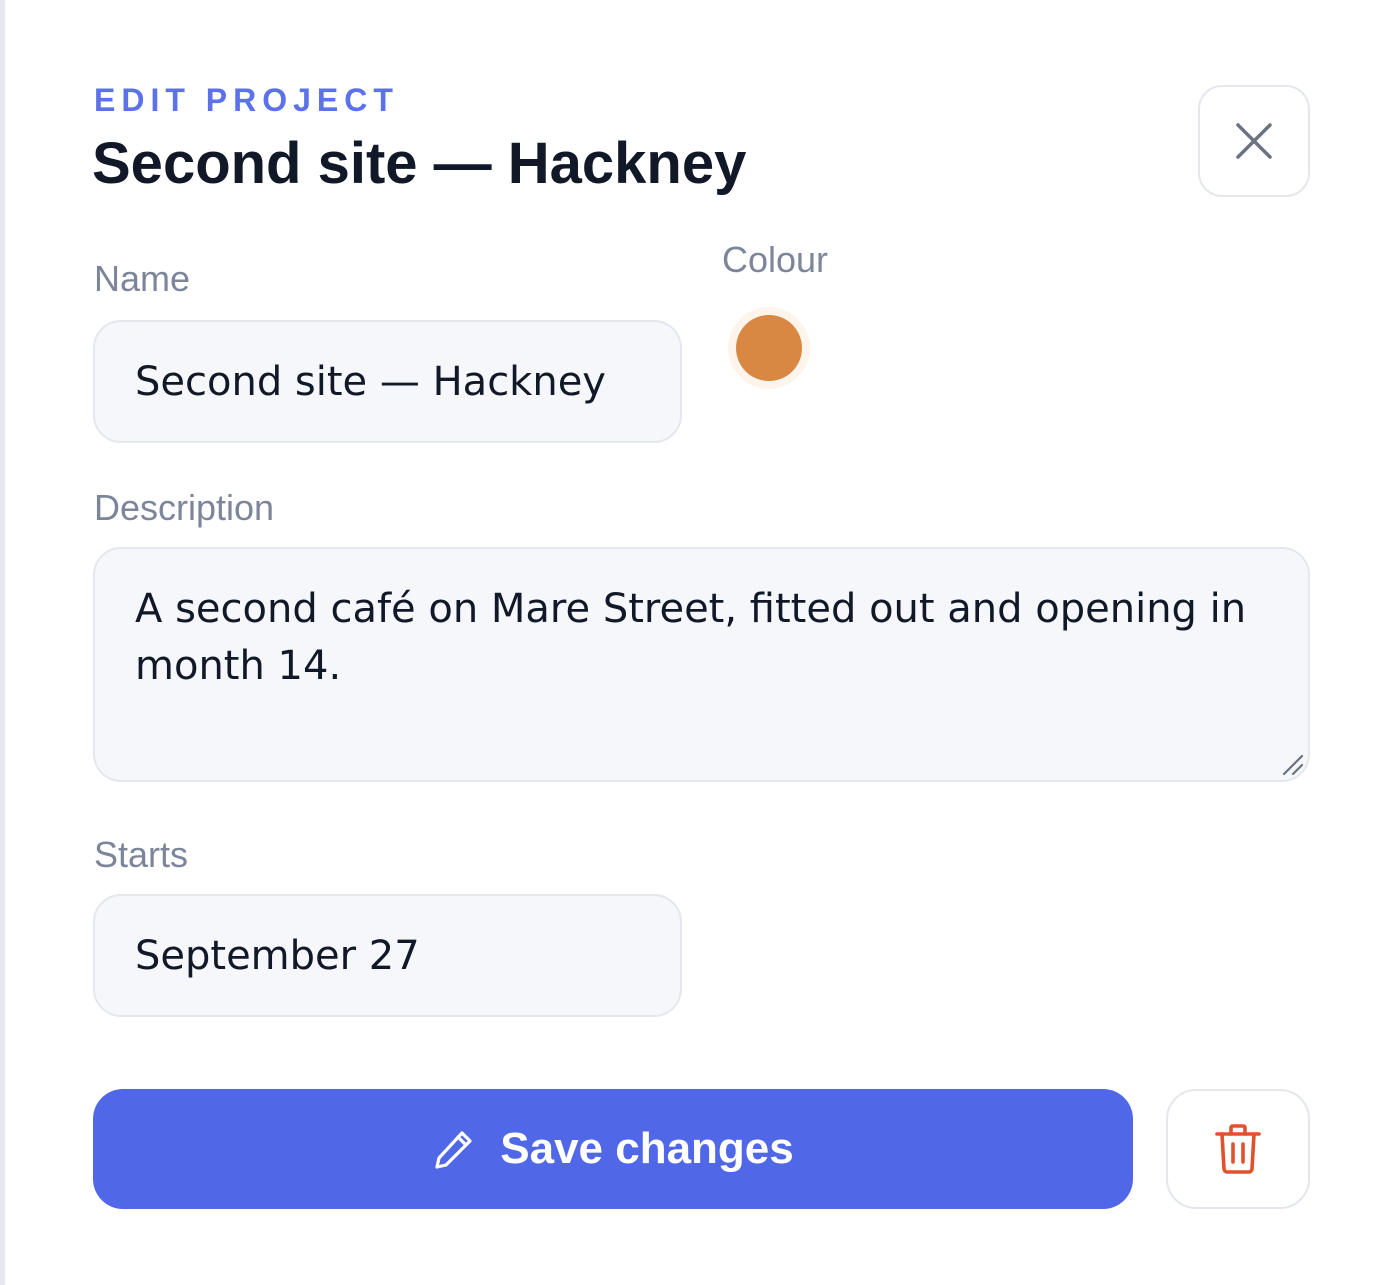  Describe the element at coordinates (246, 100) in the screenshot. I see `panel-eyebrow: EDIT PROJECT` at that location.